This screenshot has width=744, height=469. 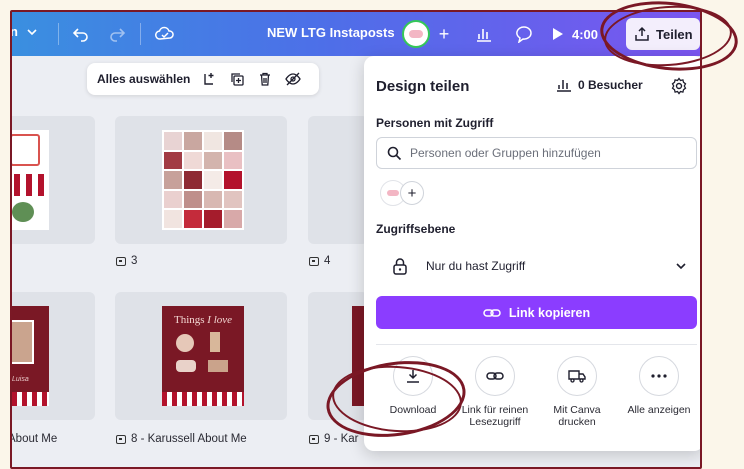 I want to click on comments-button, so click(x=524, y=34).